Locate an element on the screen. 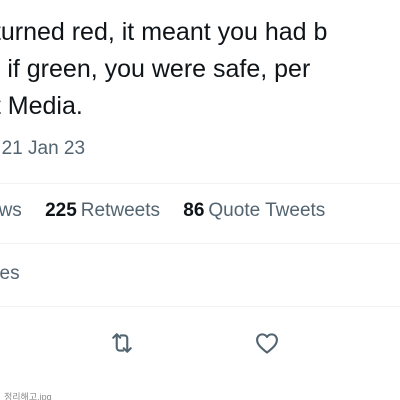 The image size is (400, 400). tweet-stats: ews 225Retweets 86Quote Tweets is located at coordinates (171, 211).